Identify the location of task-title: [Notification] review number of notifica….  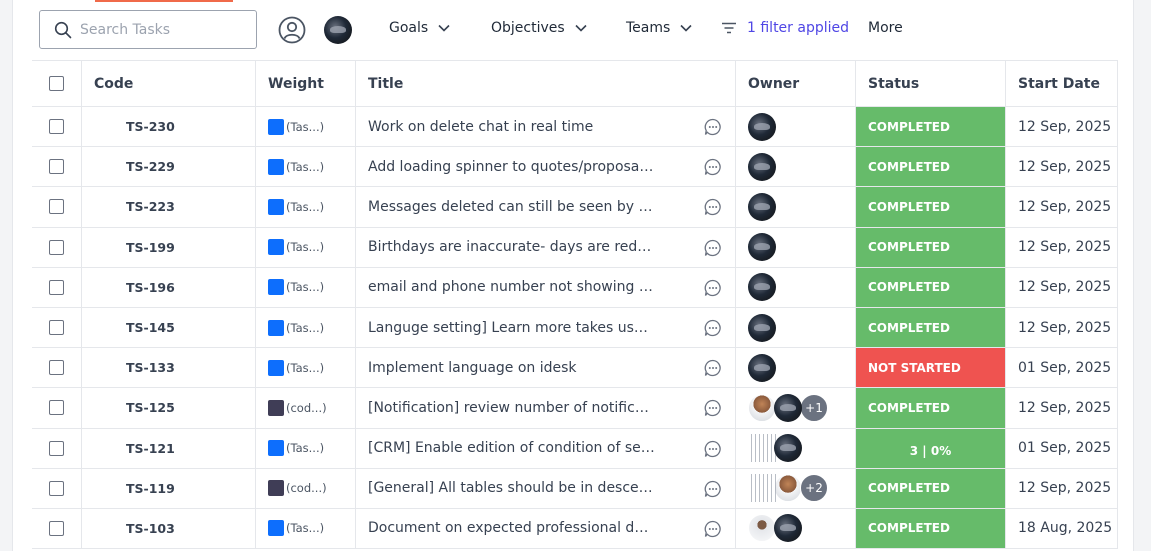
(506, 408).